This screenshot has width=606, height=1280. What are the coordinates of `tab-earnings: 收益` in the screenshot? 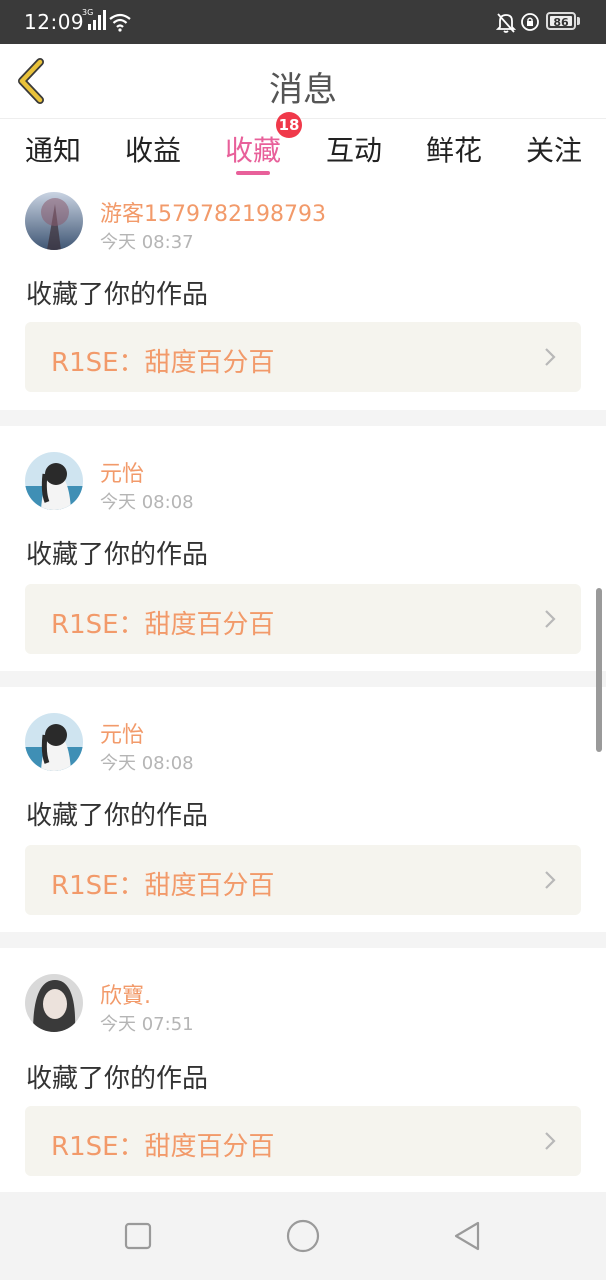 It's located at (153, 149).